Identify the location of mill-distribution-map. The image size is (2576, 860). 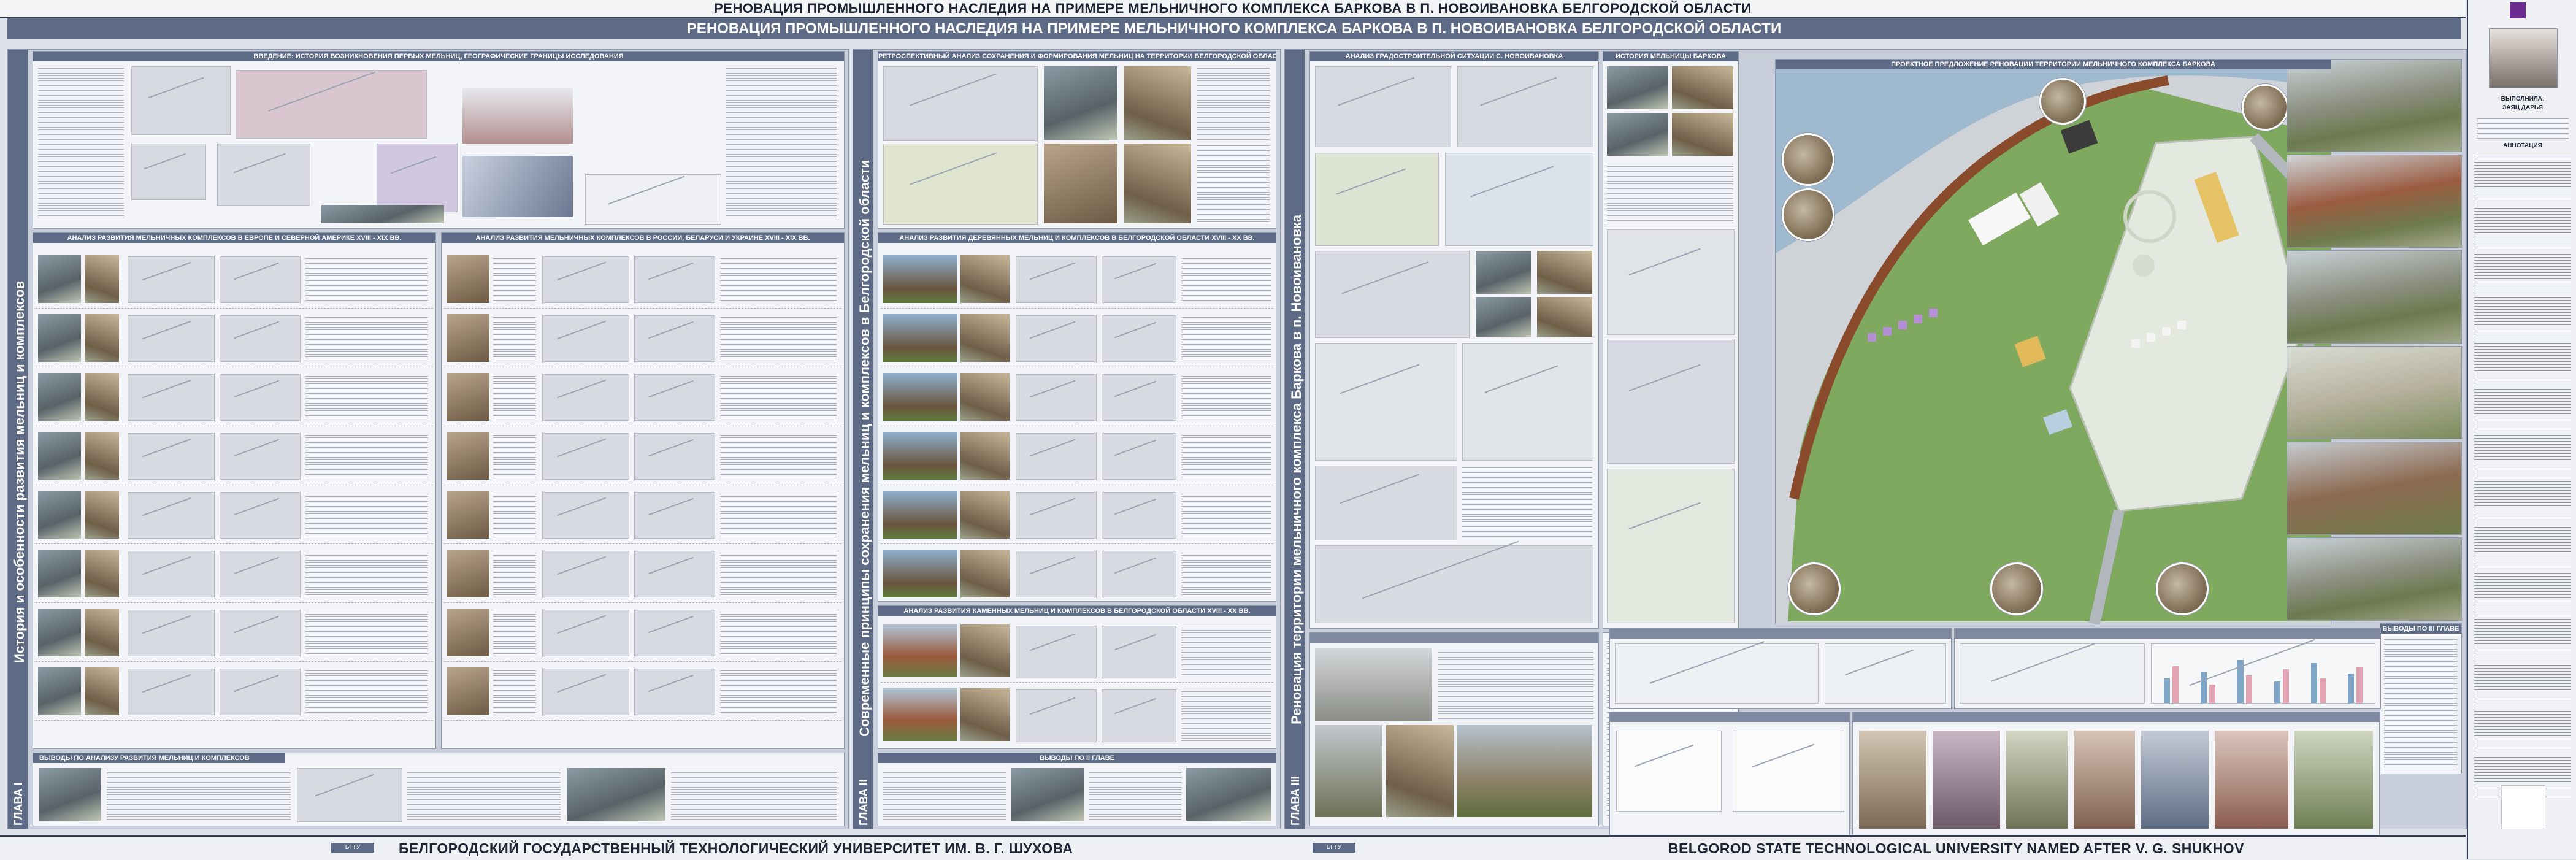
(960, 184).